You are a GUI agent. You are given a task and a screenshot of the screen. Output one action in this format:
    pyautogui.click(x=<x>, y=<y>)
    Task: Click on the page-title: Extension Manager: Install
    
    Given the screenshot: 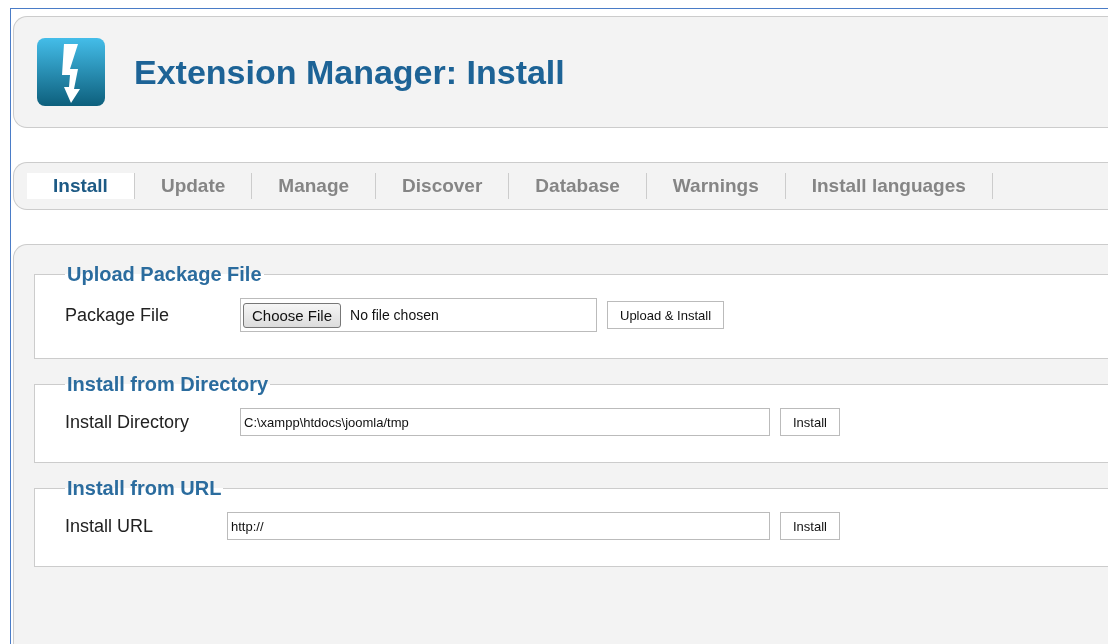 What is the action you would take?
    pyautogui.click(x=349, y=72)
    